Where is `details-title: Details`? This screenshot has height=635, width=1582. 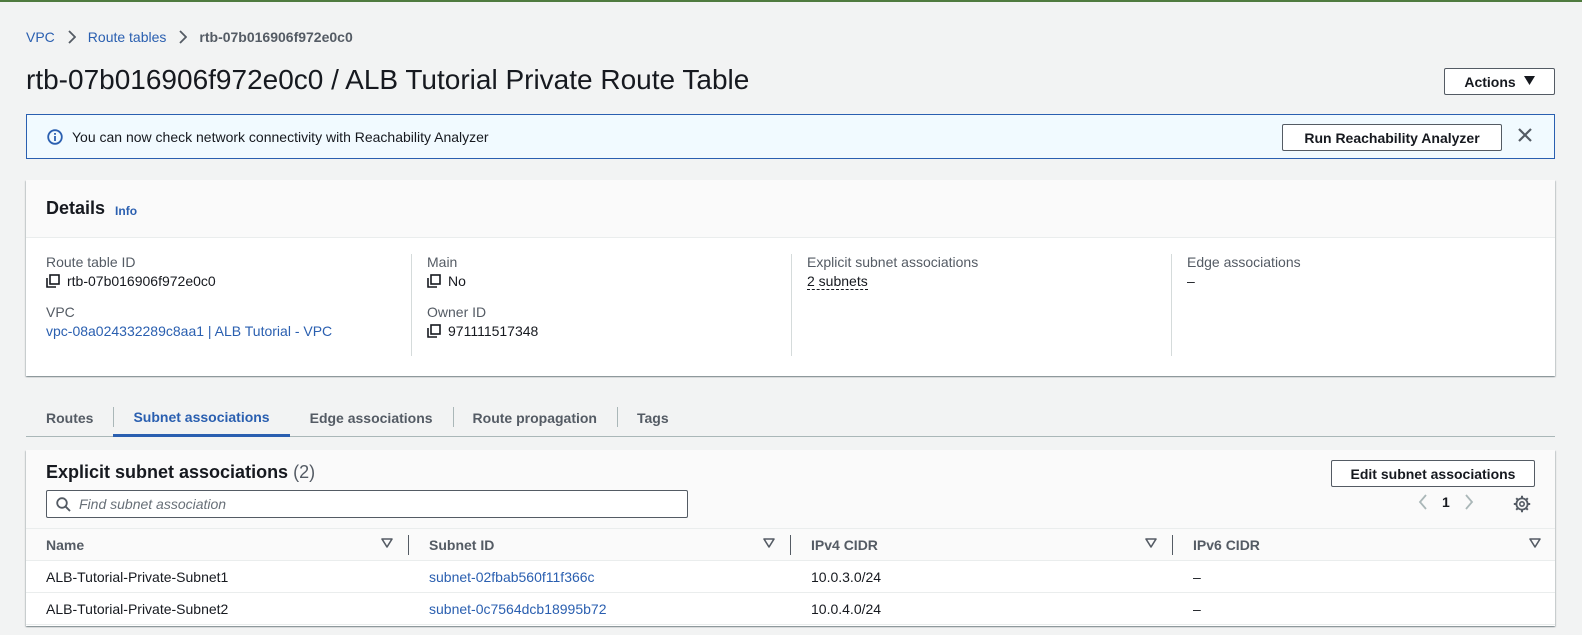 details-title: Details is located at coordinates (76, 208).